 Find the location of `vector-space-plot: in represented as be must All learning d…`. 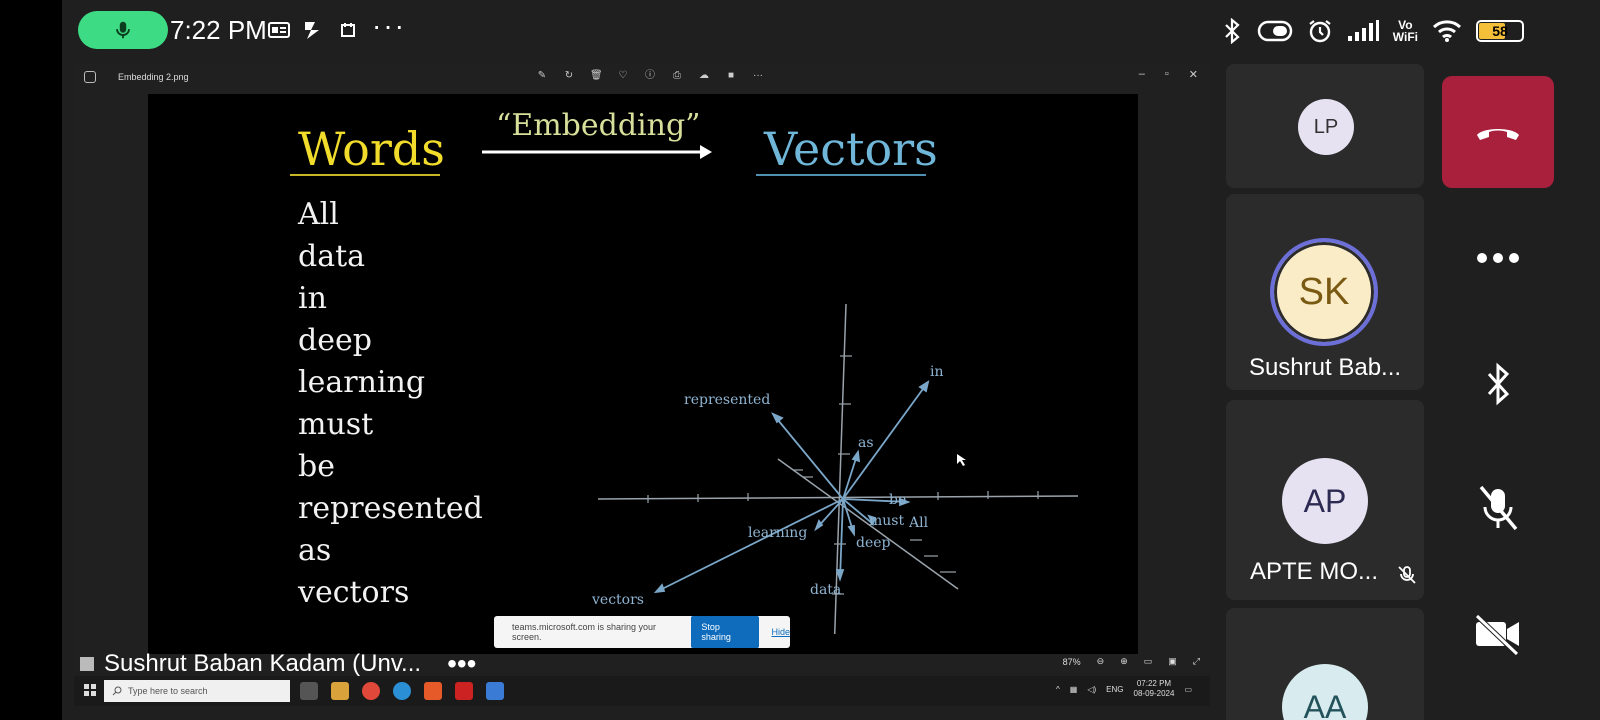

vector-space-plot: in represented as be must All learning d… is located at coordinates (835, 468).